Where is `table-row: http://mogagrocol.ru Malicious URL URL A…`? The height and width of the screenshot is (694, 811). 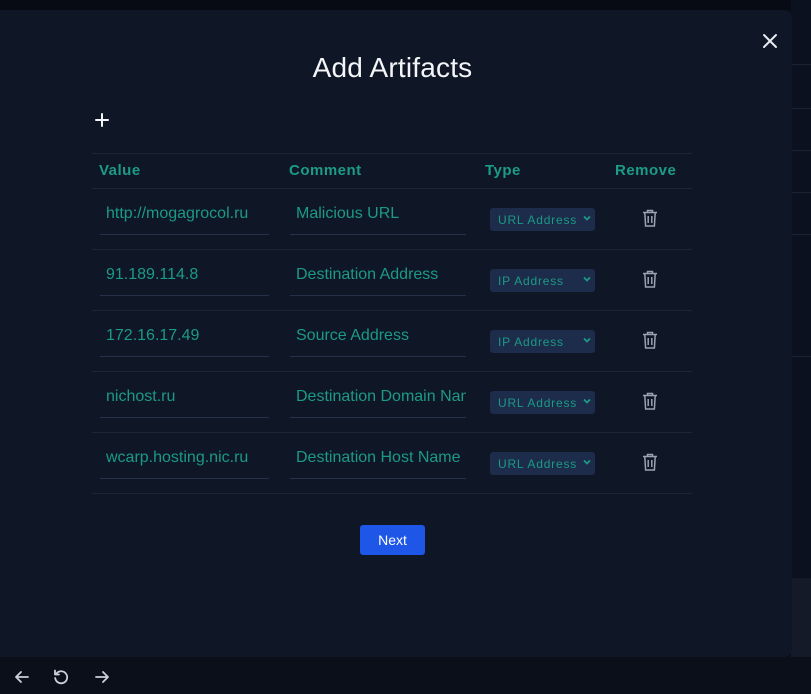
table-row: http://mogagrocol.ru Malicious URL URL A… is located at coordinates (392, 219).